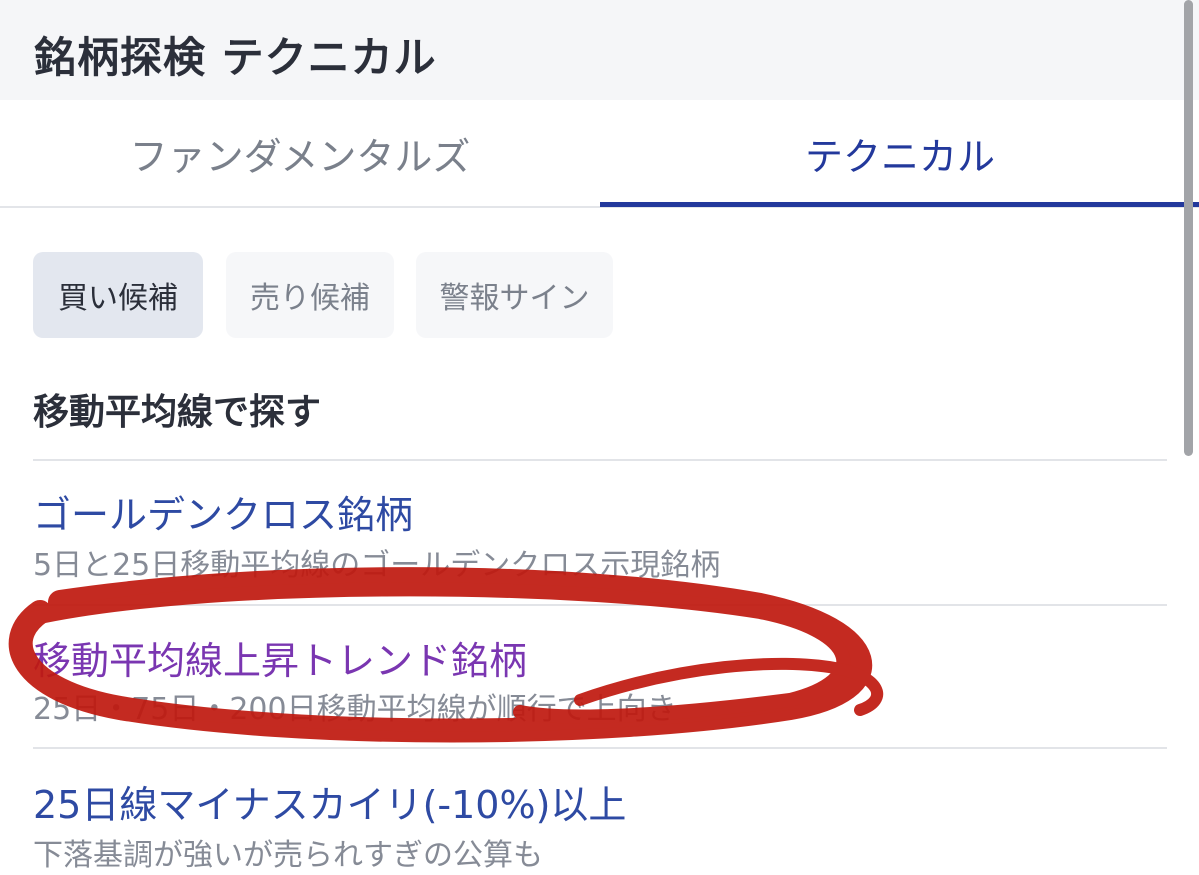  Describe the element at coordinates (899, 204) in the screenshot. I see `active-tab-indicator` at that location.